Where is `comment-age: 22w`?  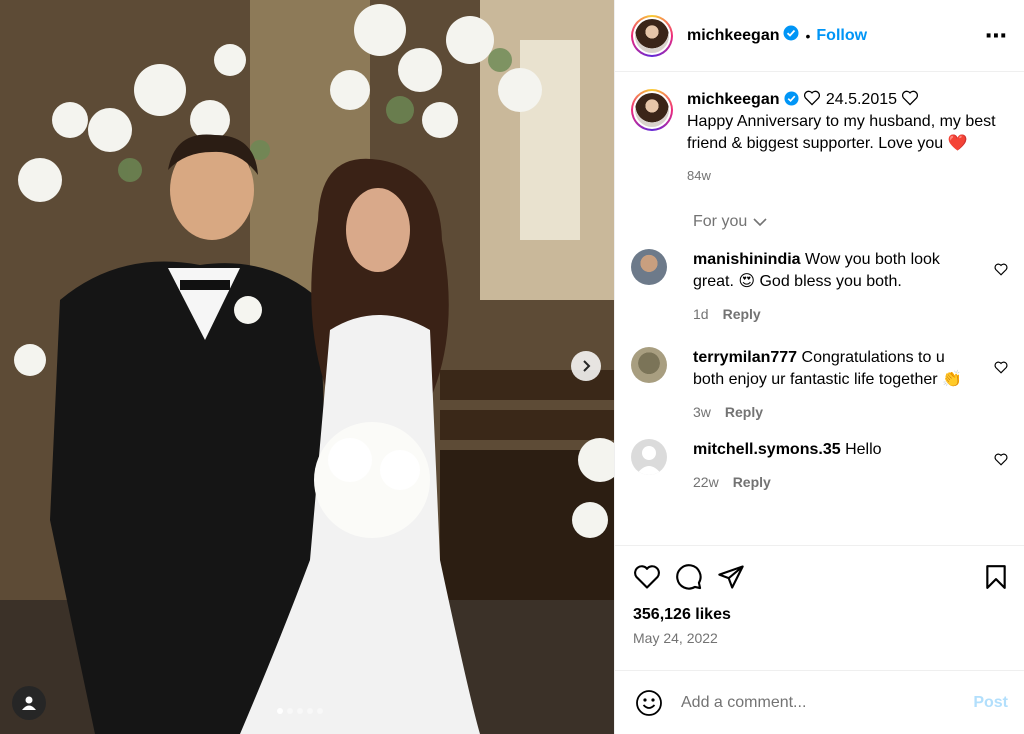 comment-age: 22w is located at coordinates (706, 482).